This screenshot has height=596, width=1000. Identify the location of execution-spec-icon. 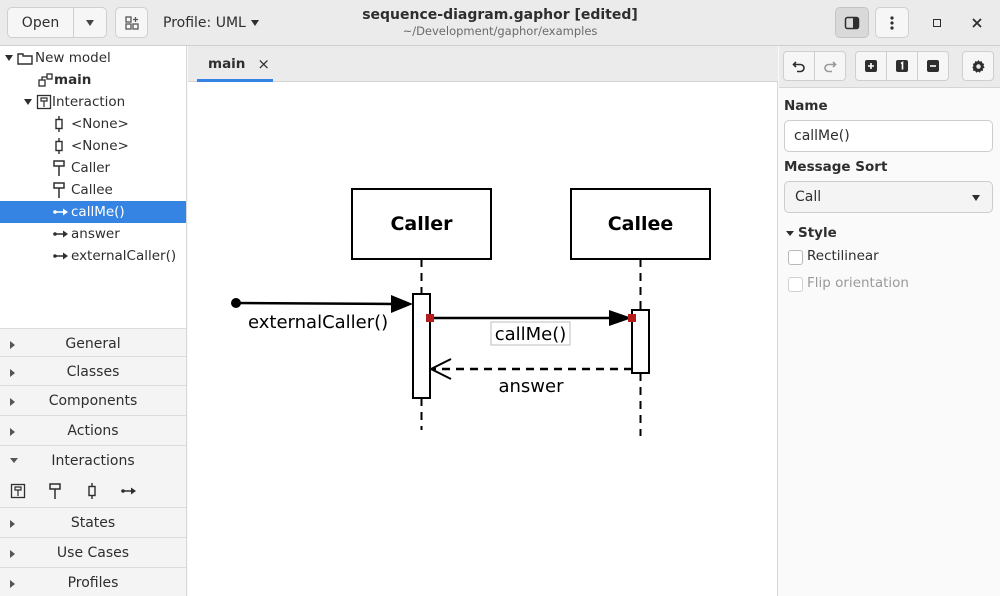
(59, 124).